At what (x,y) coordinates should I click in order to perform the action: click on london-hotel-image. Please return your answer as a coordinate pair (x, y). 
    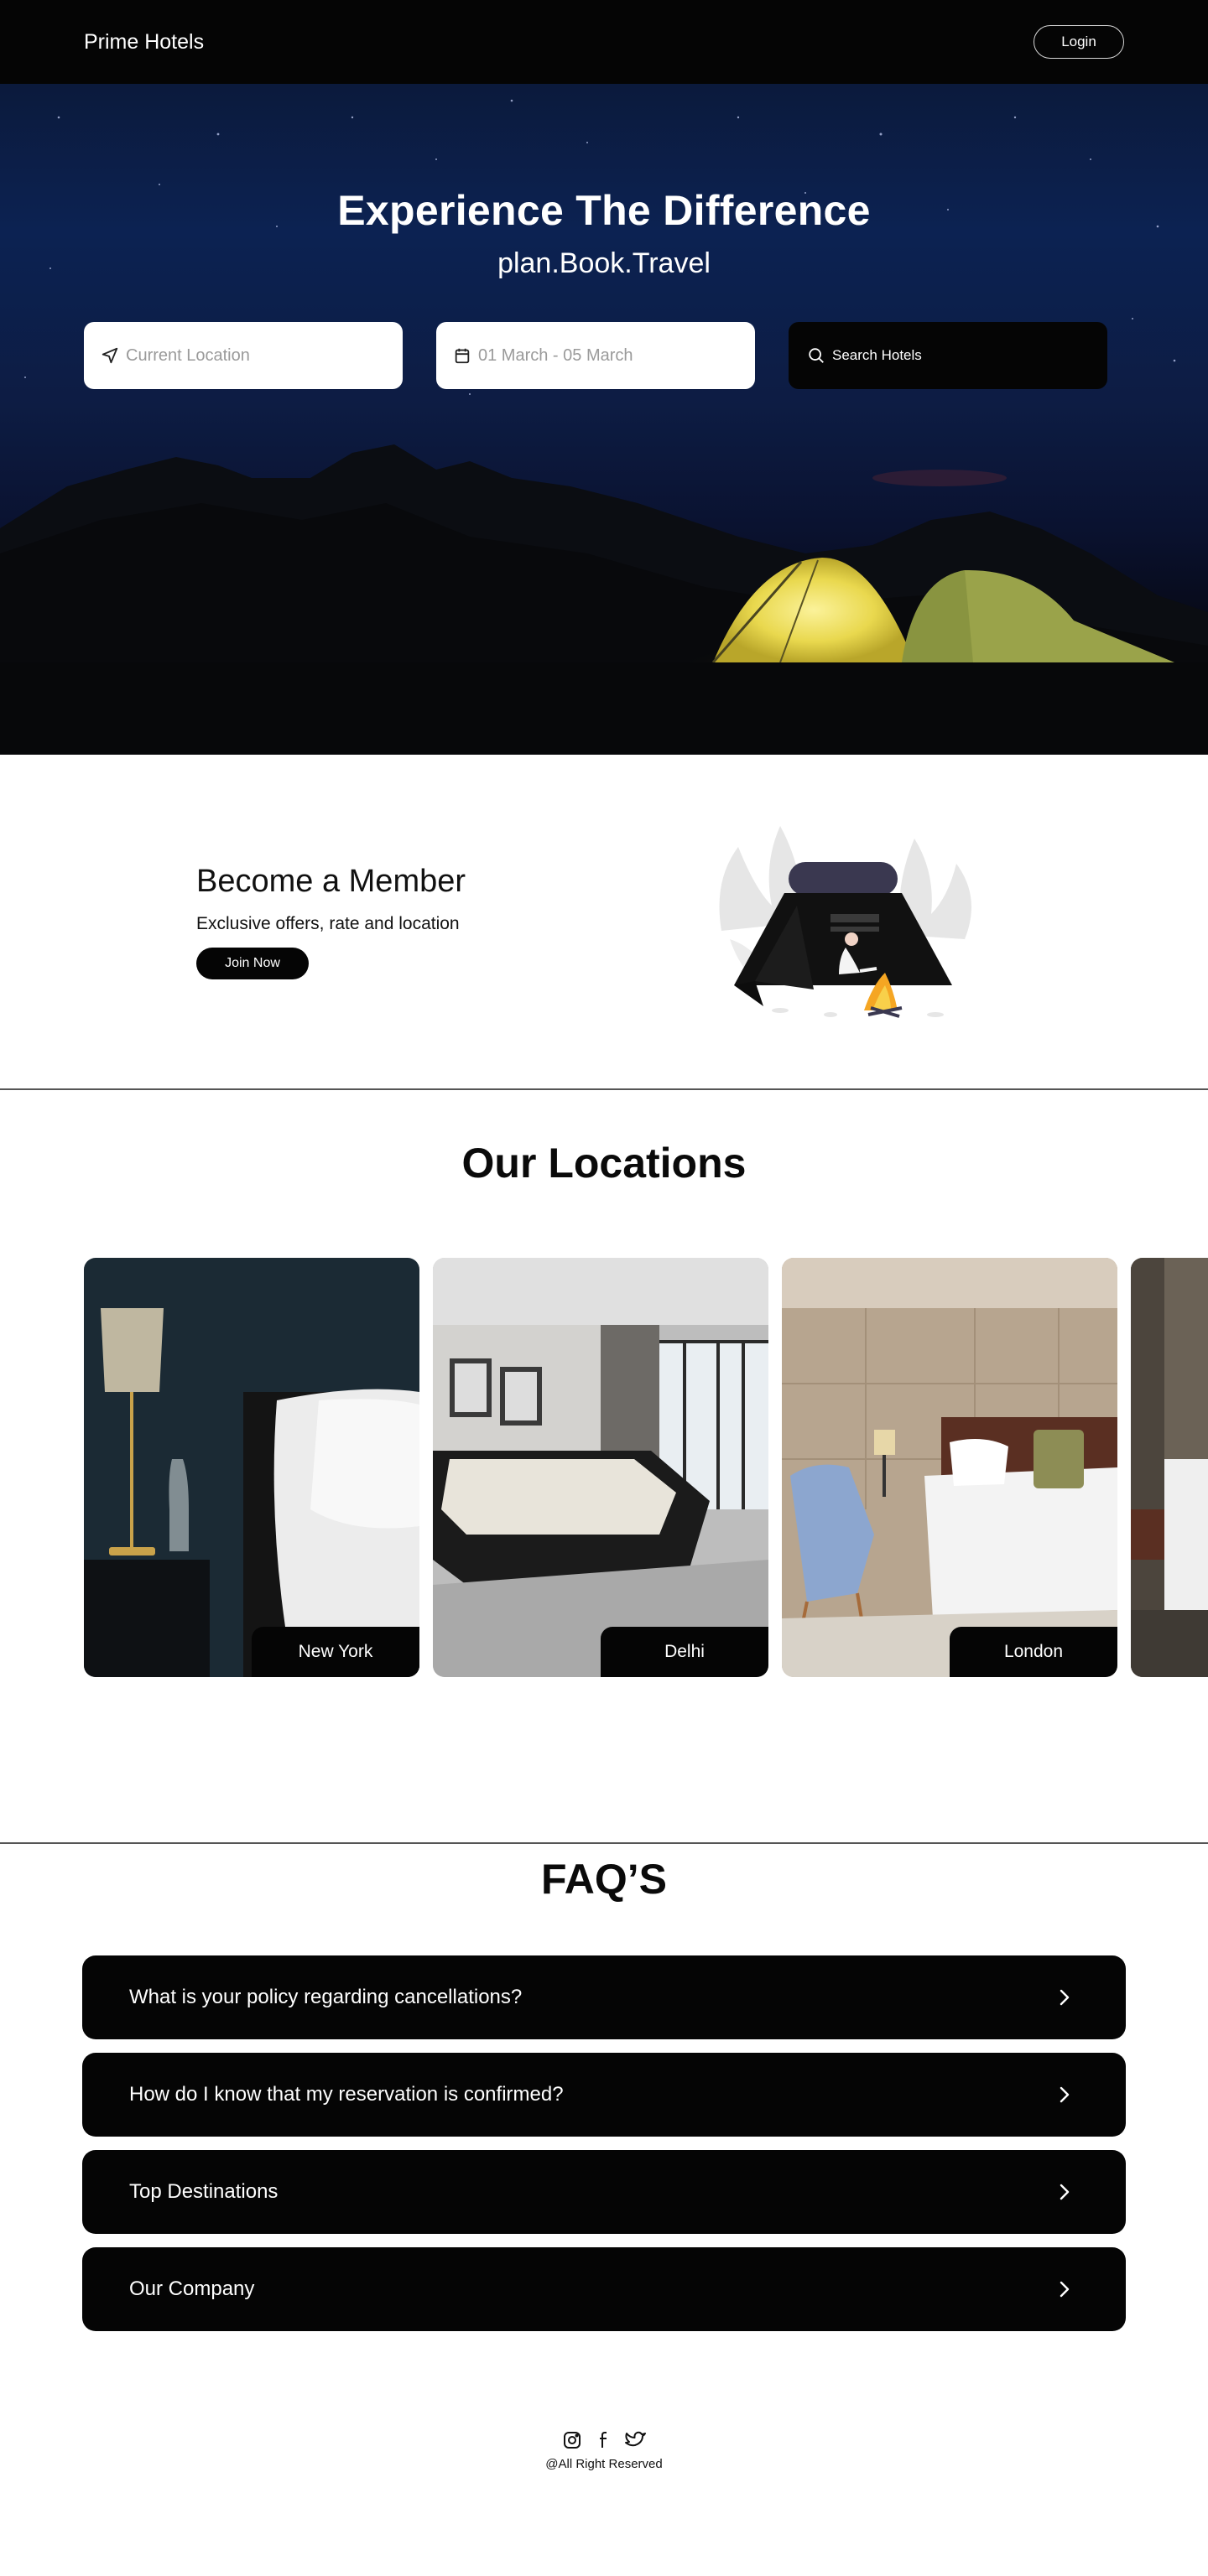
    Looking at the image, I should click on (950, 1467).